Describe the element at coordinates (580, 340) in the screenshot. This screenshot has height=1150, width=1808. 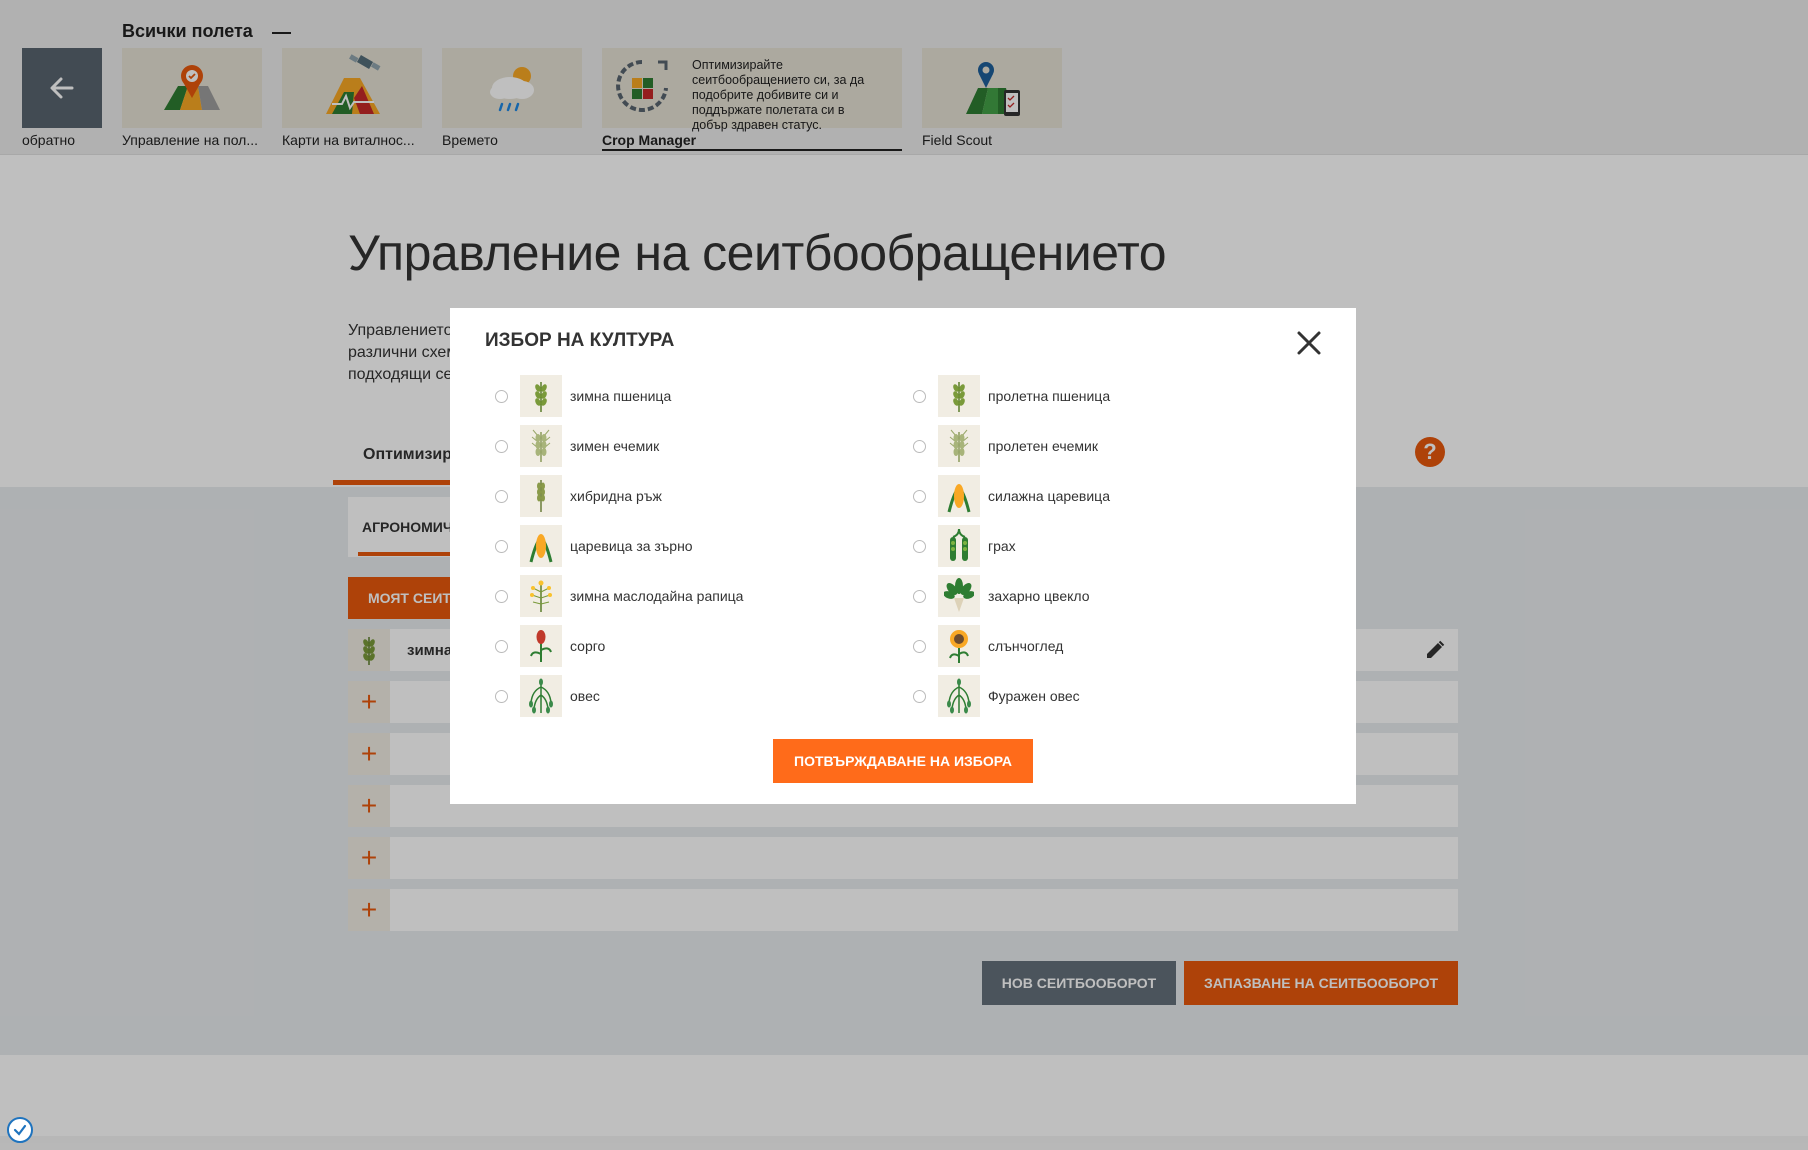
I see `modal-title: ИЗБОР НА КУЛТУРА` at that location.